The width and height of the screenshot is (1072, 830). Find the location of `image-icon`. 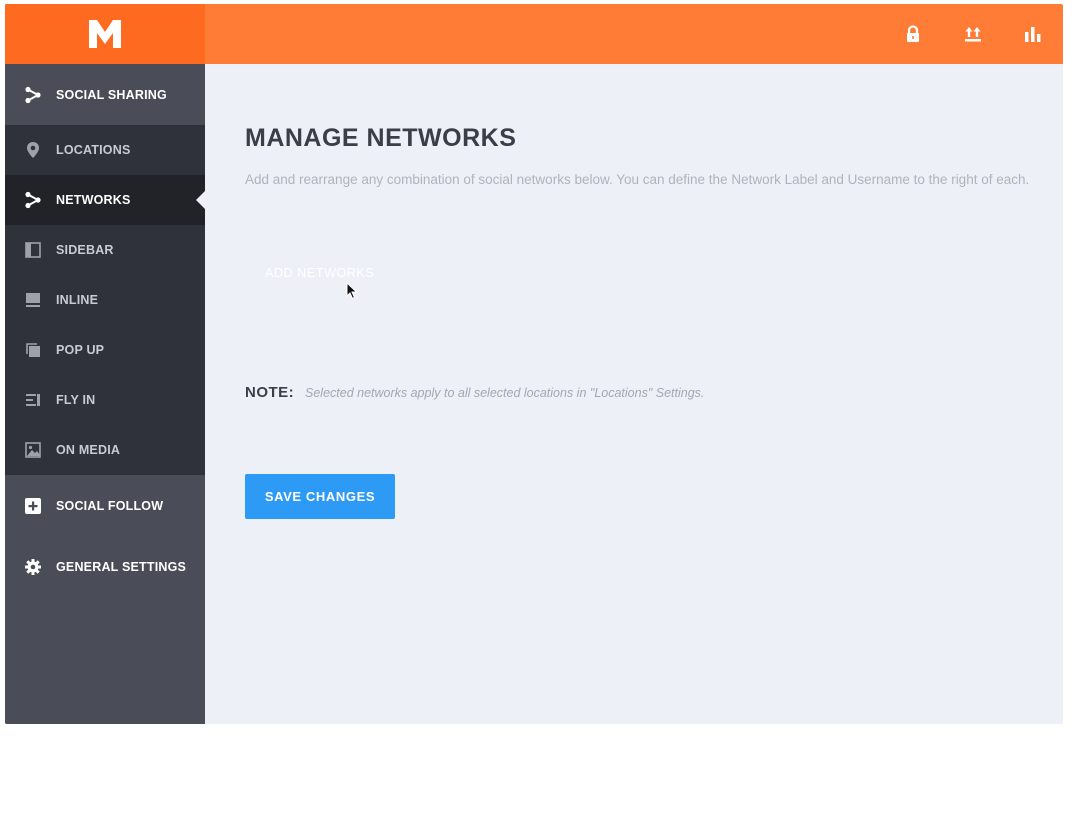

image-icon is located at coordinates (33, 450).